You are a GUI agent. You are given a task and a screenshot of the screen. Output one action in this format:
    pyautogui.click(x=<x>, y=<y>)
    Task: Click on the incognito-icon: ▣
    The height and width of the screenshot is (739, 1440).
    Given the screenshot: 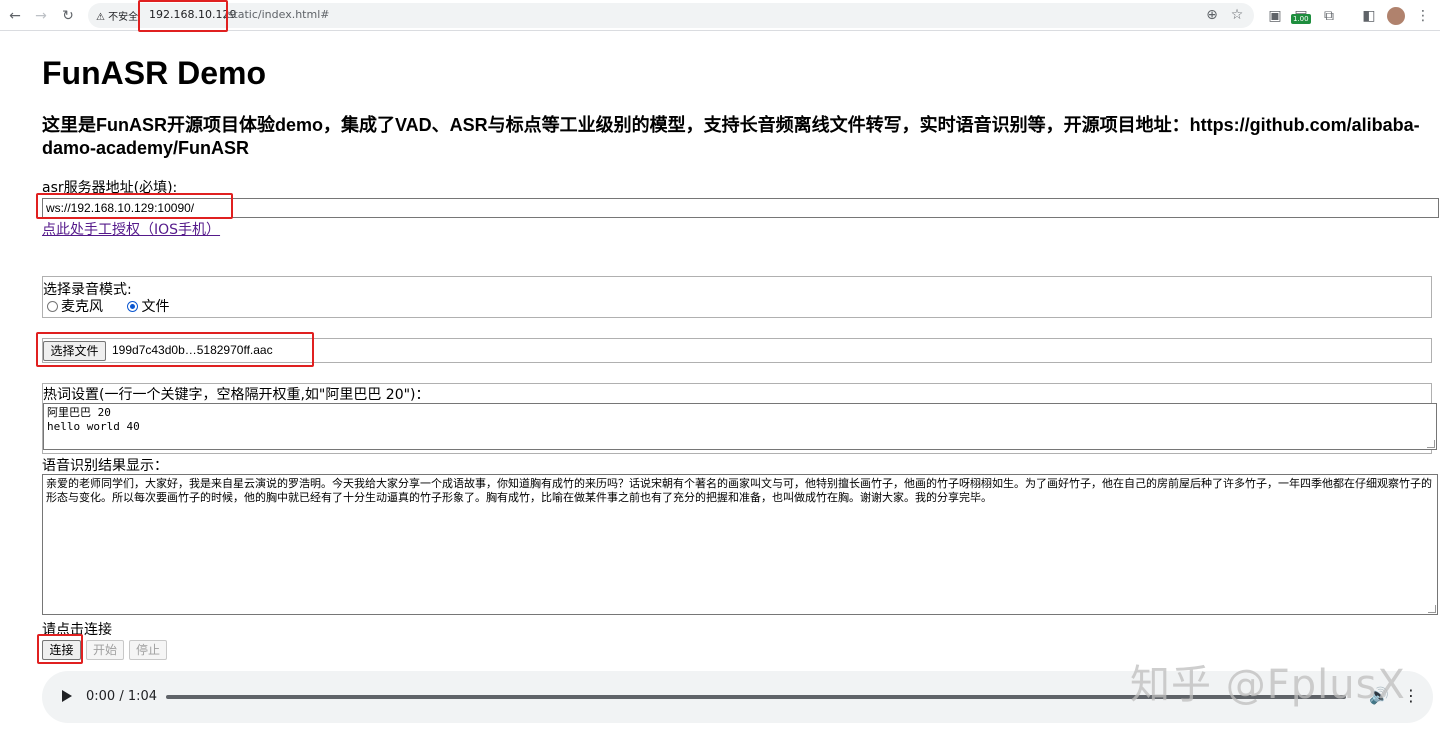 What is the action you would take?
    pyautogui.click(x=1275, y=16)
    